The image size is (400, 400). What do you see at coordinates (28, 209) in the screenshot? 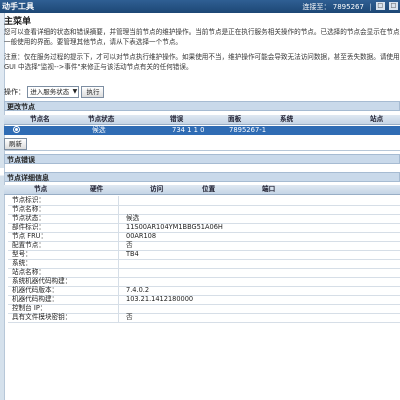
I see `property-key: 节点名称：` at bounding box center [28, 209].